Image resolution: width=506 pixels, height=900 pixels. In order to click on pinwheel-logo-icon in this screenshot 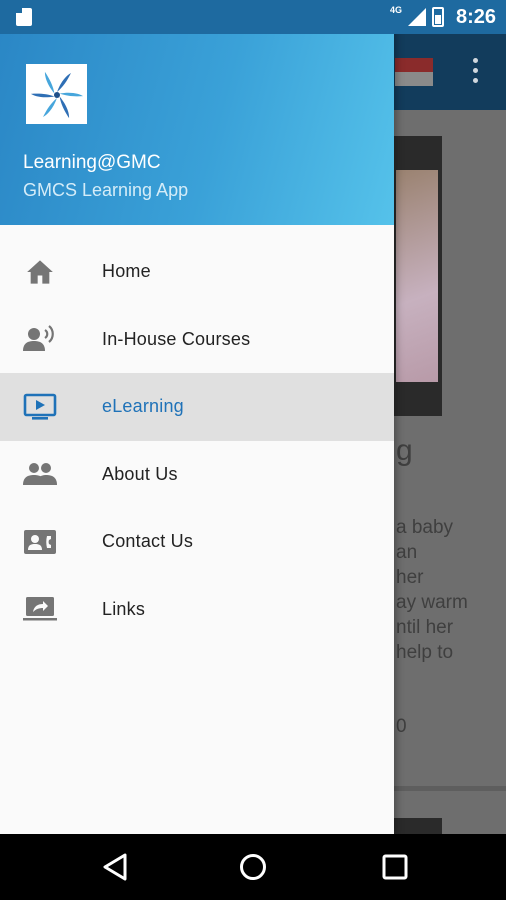, I will do `click(57, 95)`.